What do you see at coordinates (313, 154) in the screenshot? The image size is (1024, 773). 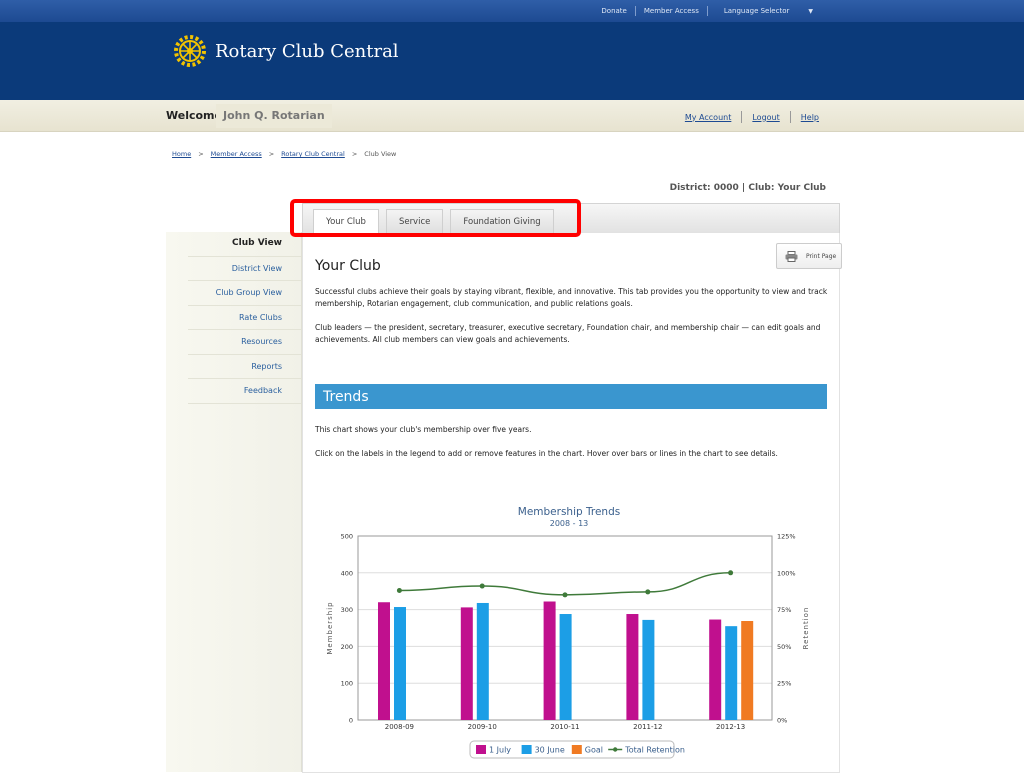 I see `breadcrumb-club-central: Rotary Club Central` at bounding box center [313, 154].